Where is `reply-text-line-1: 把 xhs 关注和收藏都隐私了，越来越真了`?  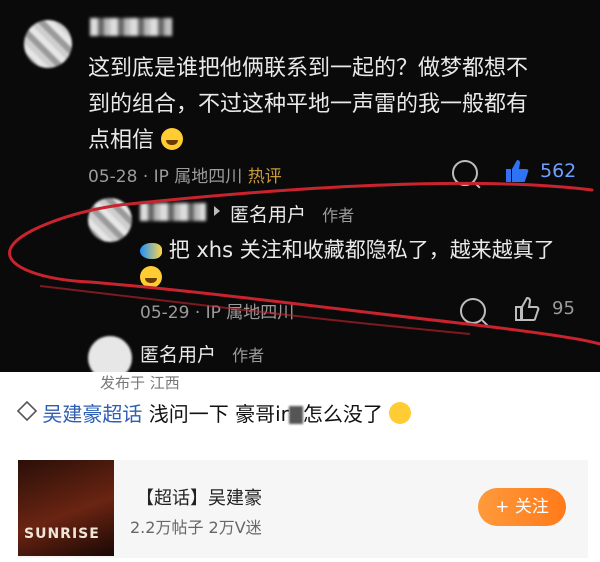 reply-text-line-1: 把 xhs 关注和收藏都隐私了，越来越真了 is located at coordinates (347, 249).